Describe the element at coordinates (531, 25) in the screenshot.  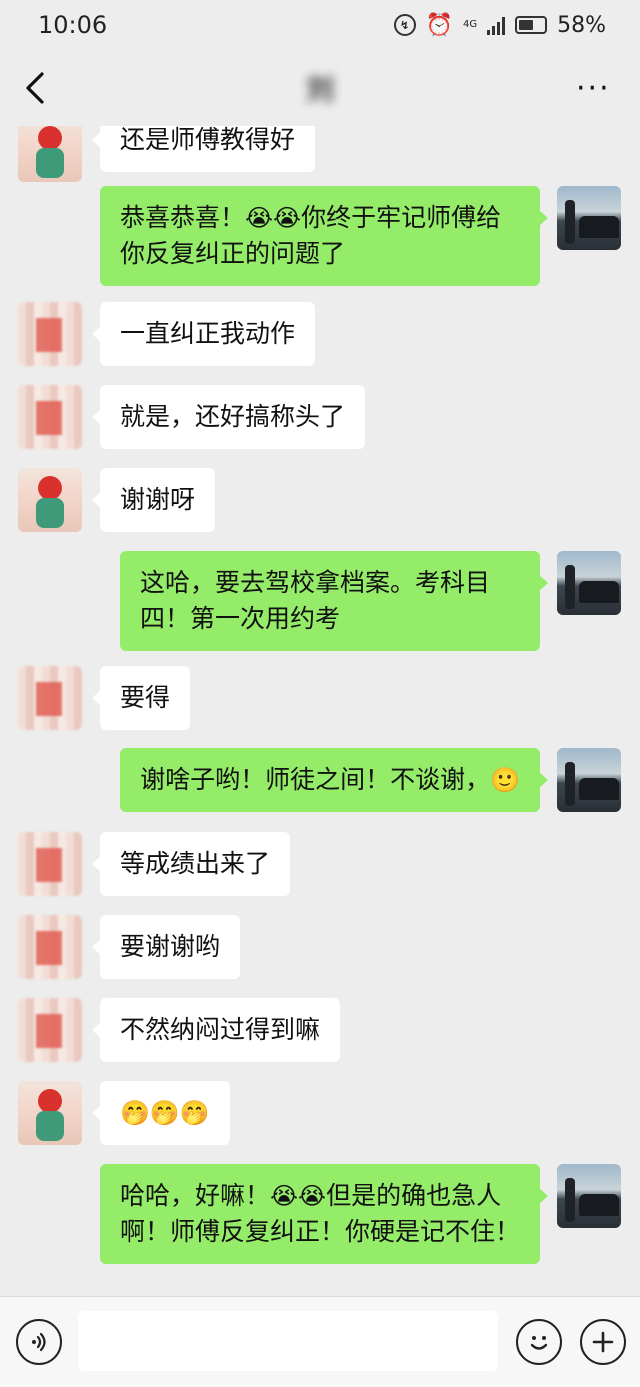
I see `battery-icon` at that location.